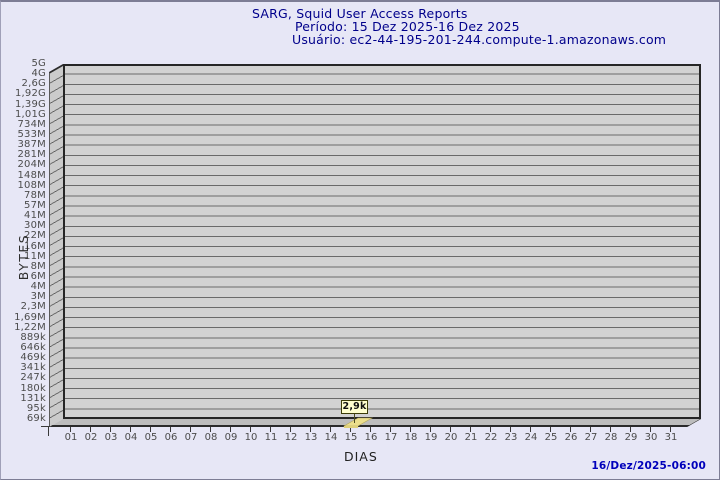 Image resolution: width=720 pixels, height=480 pixels. I want to click on x-axis-tick-label: 10, so click(251, 437).